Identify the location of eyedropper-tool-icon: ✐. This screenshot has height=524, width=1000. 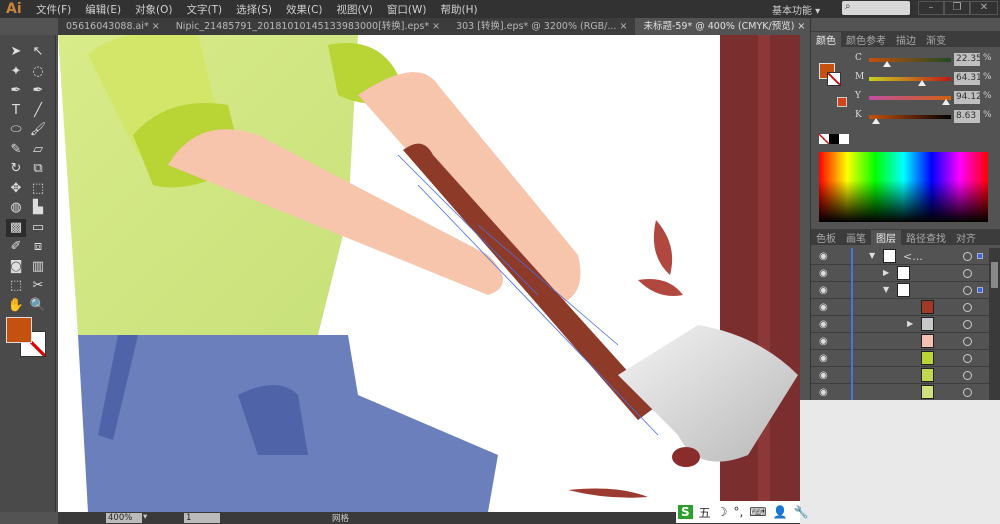
(16, 247).